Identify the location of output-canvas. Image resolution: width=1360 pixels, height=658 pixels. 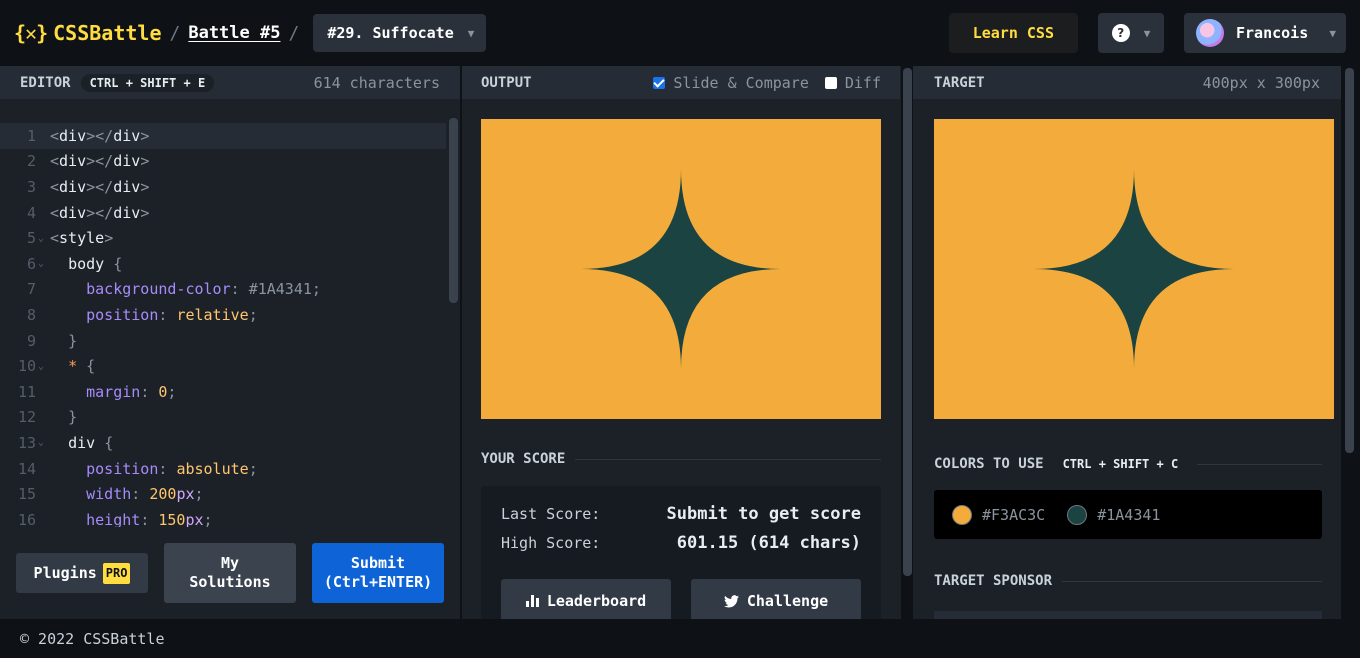
(681, 269).